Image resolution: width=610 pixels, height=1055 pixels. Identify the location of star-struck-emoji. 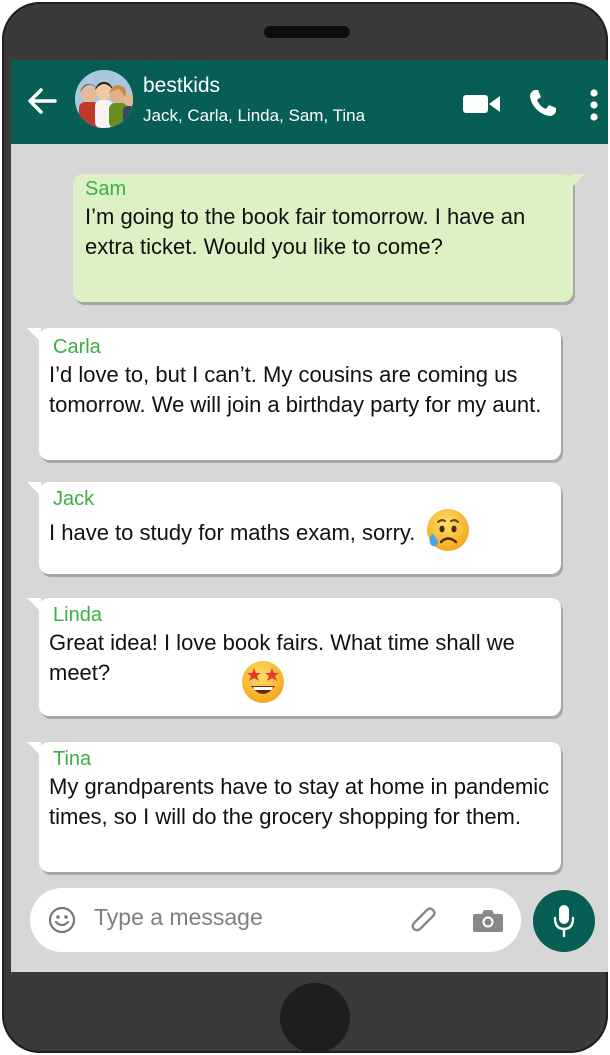
(263, 682).